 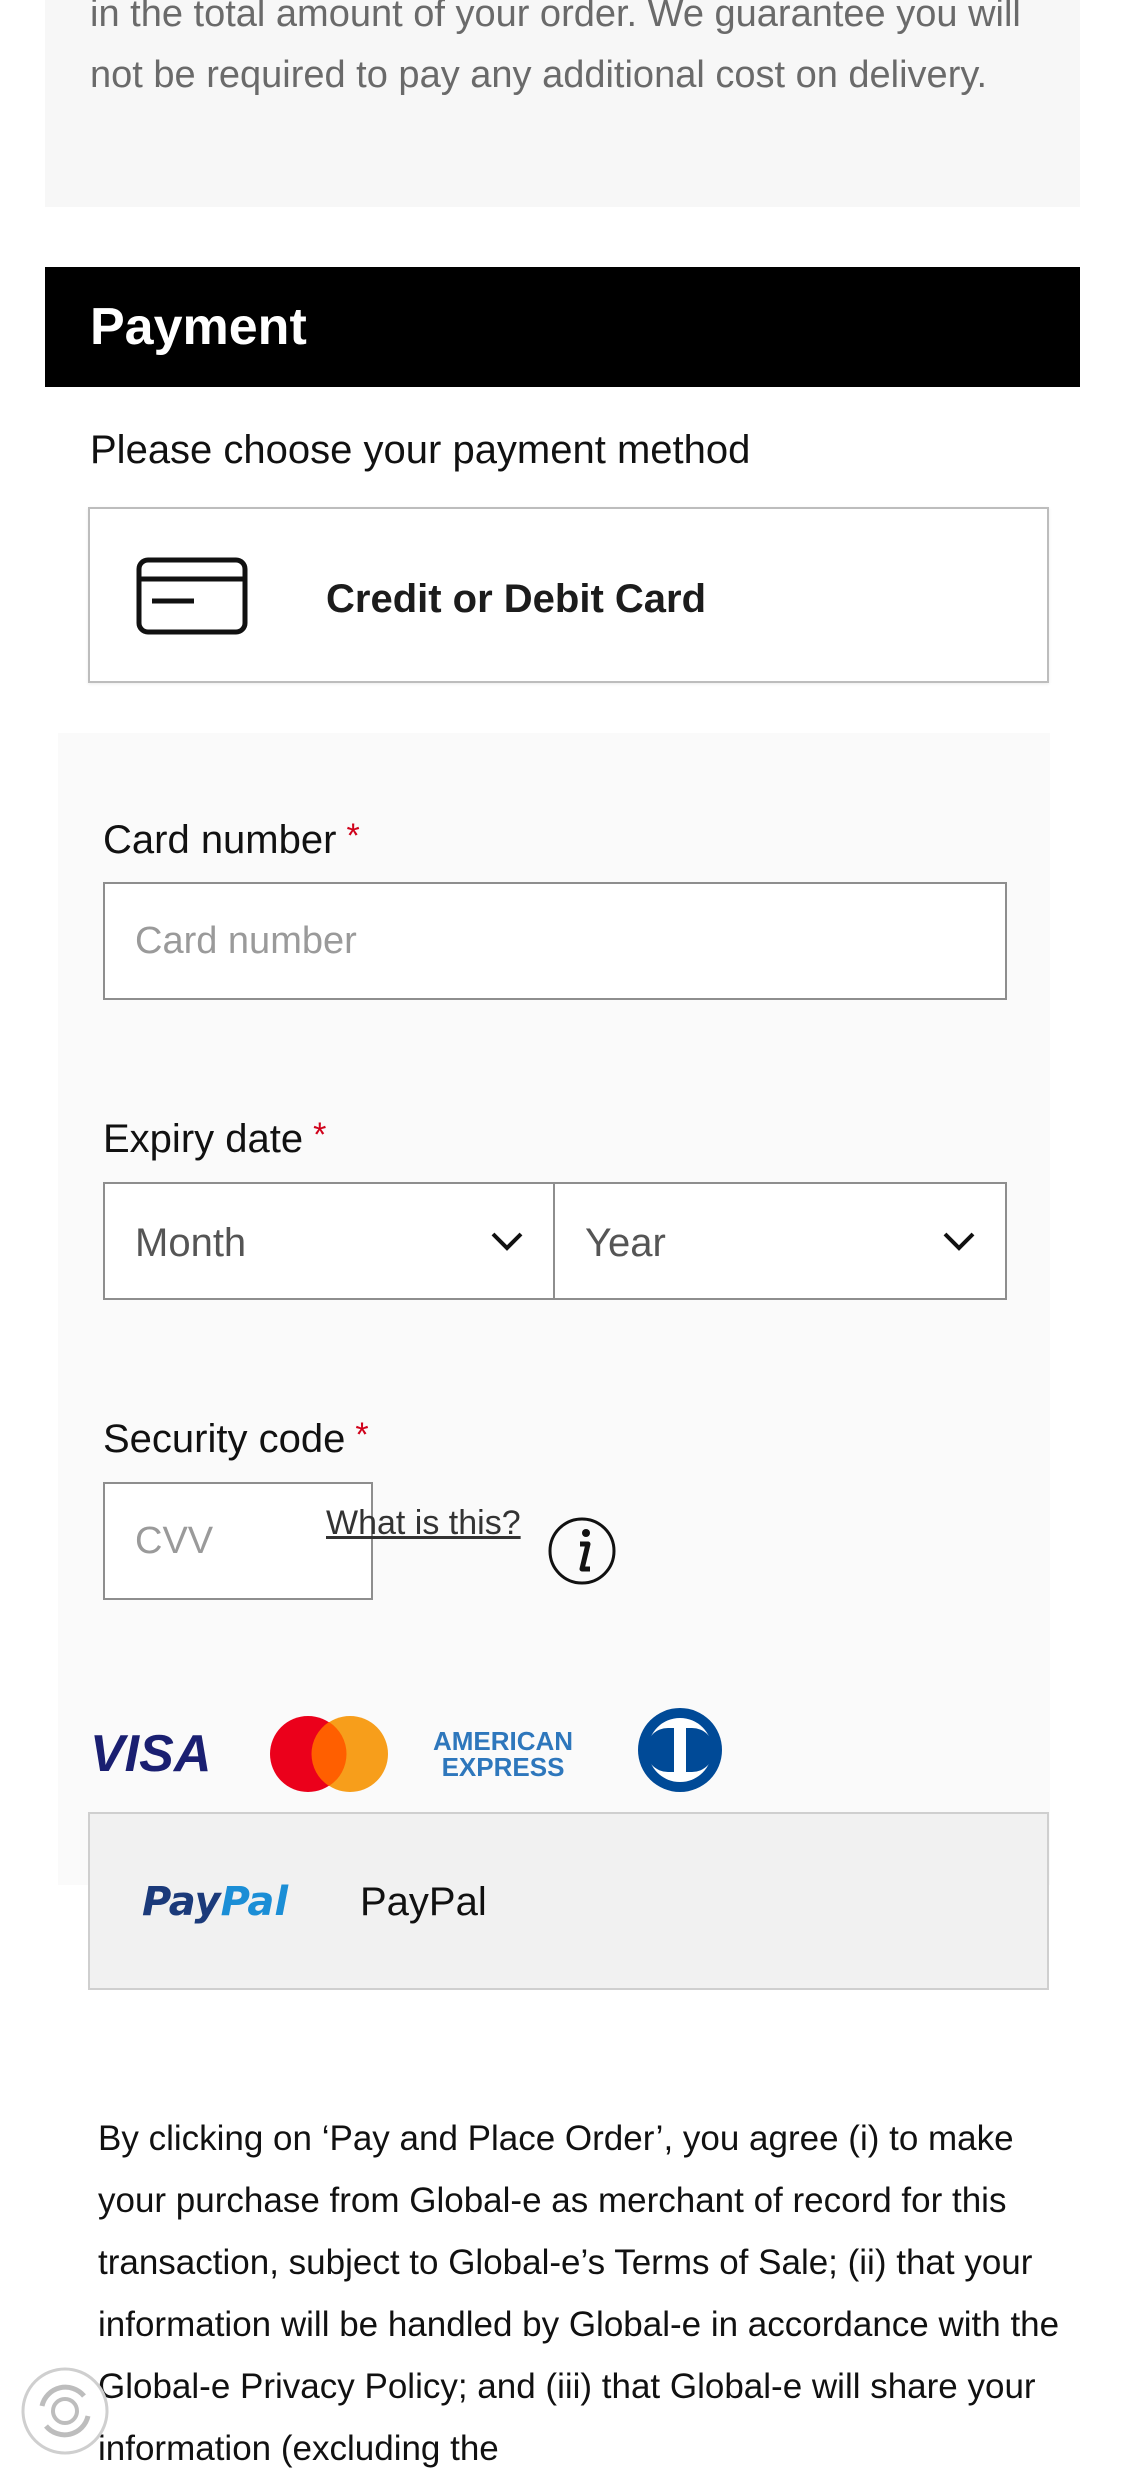 What do you see at coordinates (420, 450) in the screenshot?
I see `payment-method-prompt: Please choose your payment method` at bounding box center [420, 450].